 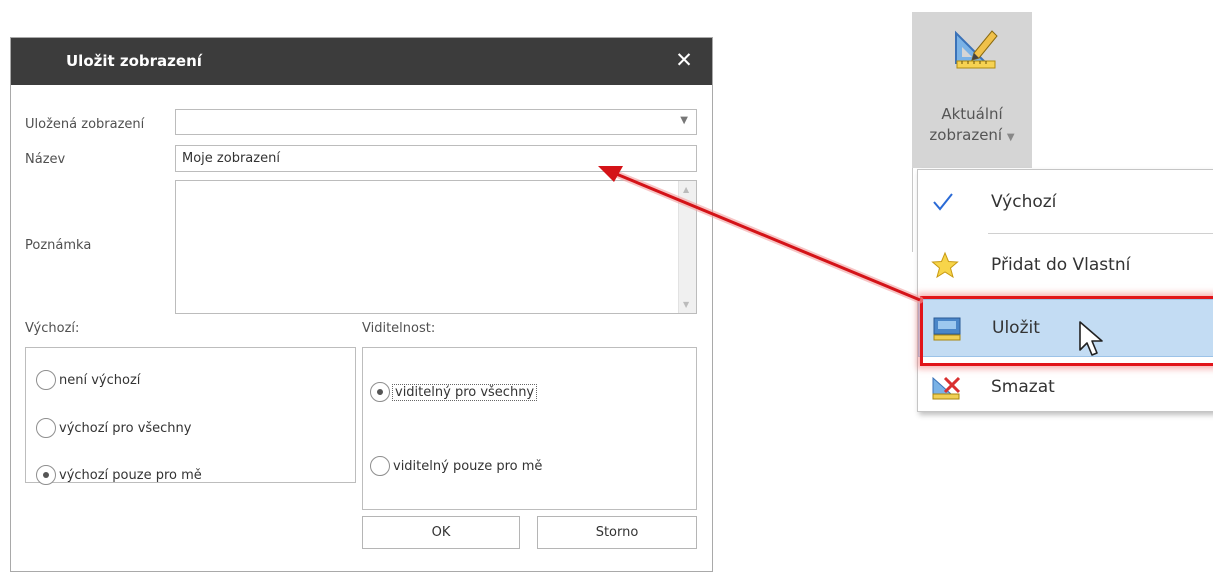 What do you see at coordinates (58, 245) in the screenshot?
I see `note-label: Poznámka` at bounding box center [58, 245].